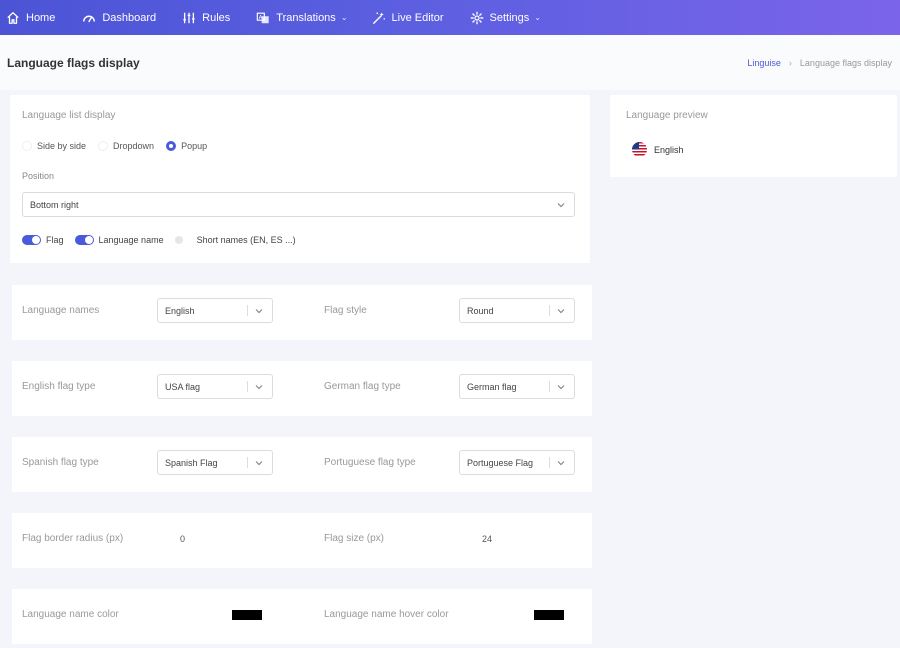  I want to click on svg-text: A, so click(261, 17).